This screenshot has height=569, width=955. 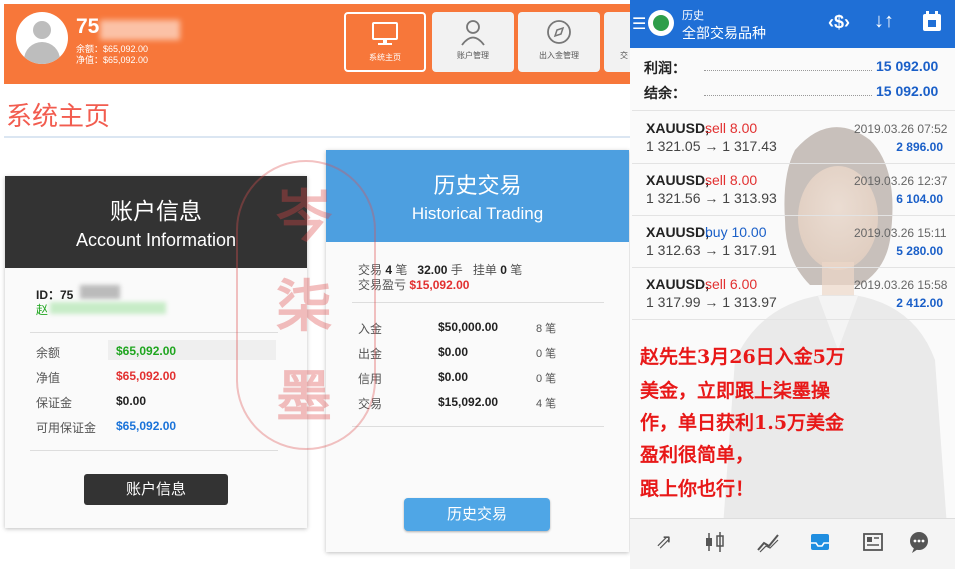 I want to click on withdraw-count: 0 笔, so click(x=546, y=354).